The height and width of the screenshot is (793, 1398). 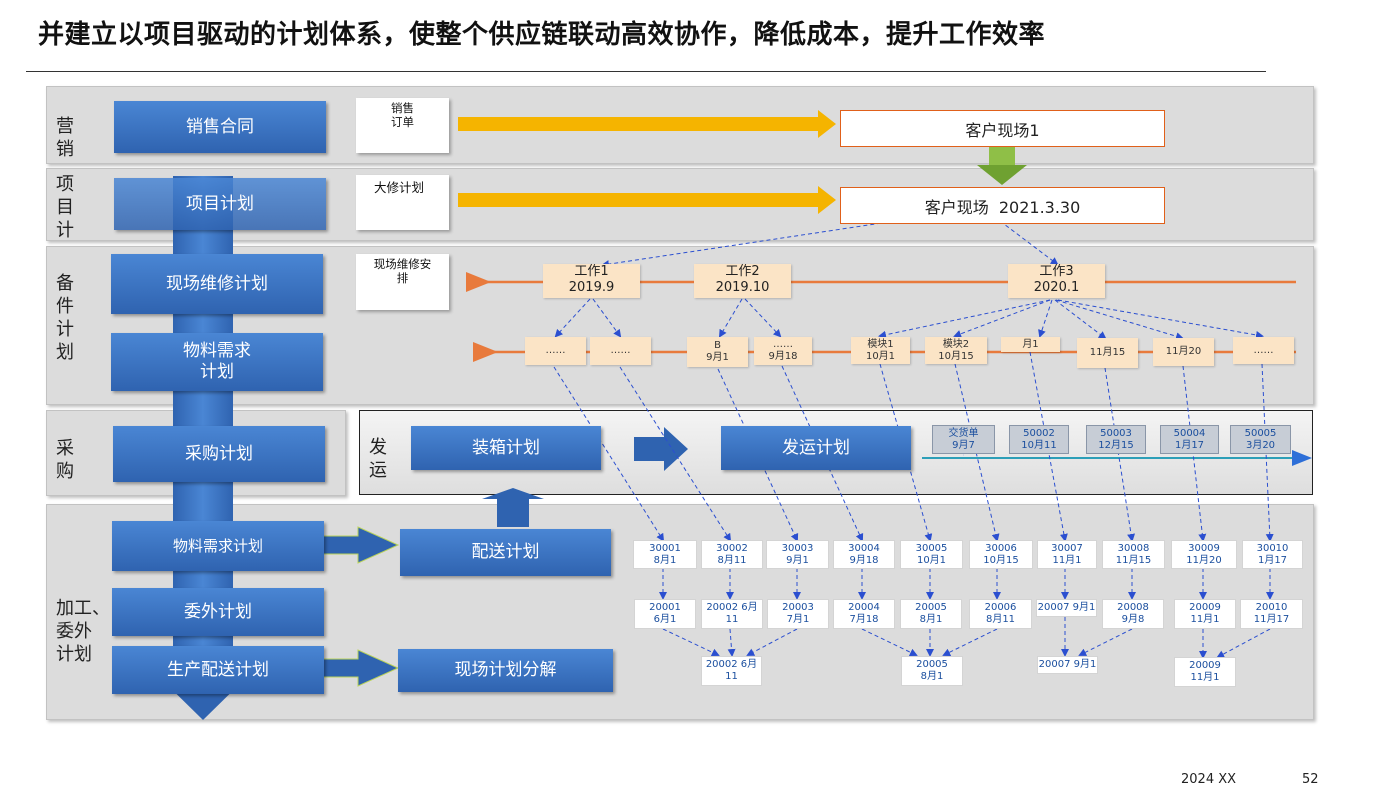 I want to click on subtask: 11月15, so click(x=1107, y=353).